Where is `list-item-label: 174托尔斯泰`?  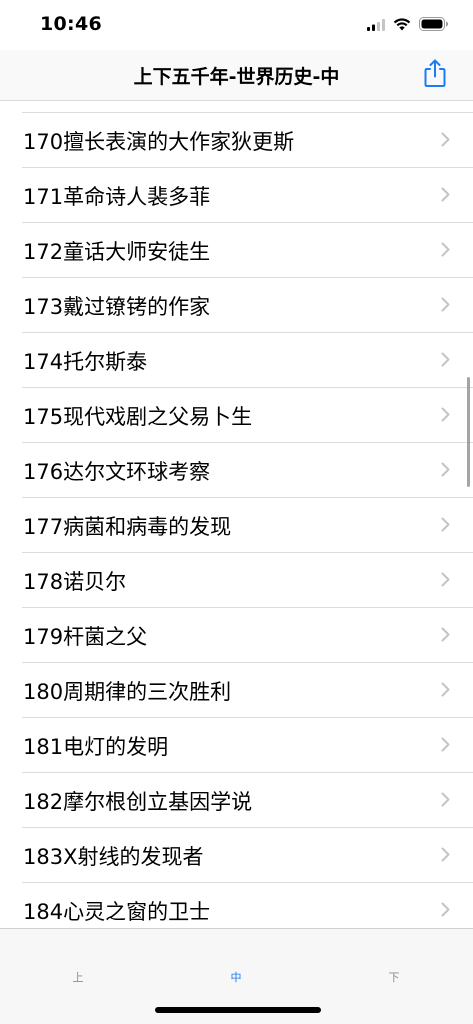
list-item-label: 174托尔斯泰 is located at coordinates (85, 362).